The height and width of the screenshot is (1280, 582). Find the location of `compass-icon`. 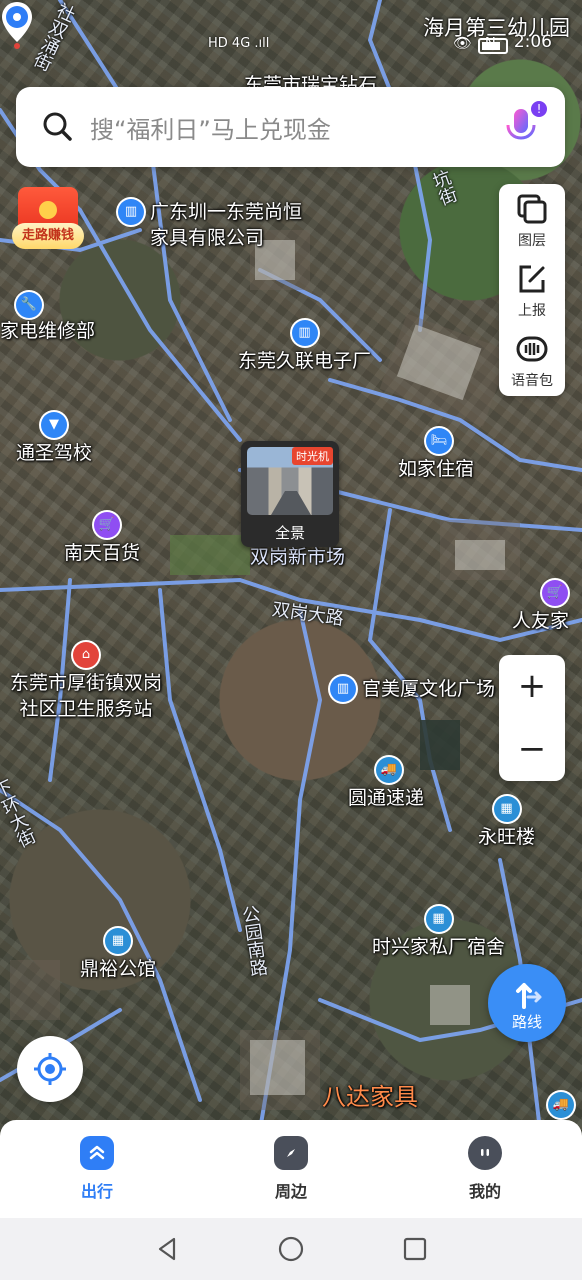

compass-icon is located at coordinates (291, 1153).